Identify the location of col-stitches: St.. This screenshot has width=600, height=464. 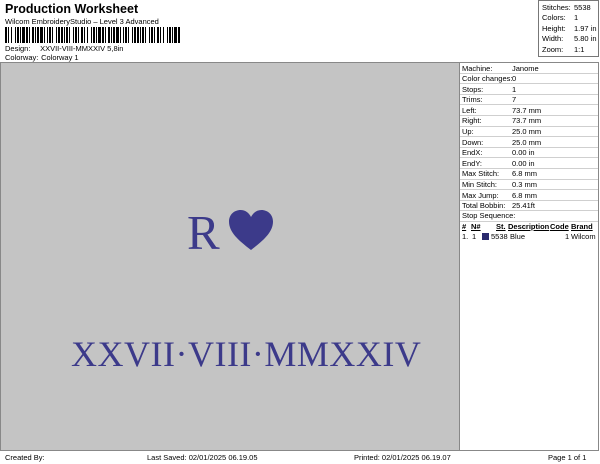
(501, 226).